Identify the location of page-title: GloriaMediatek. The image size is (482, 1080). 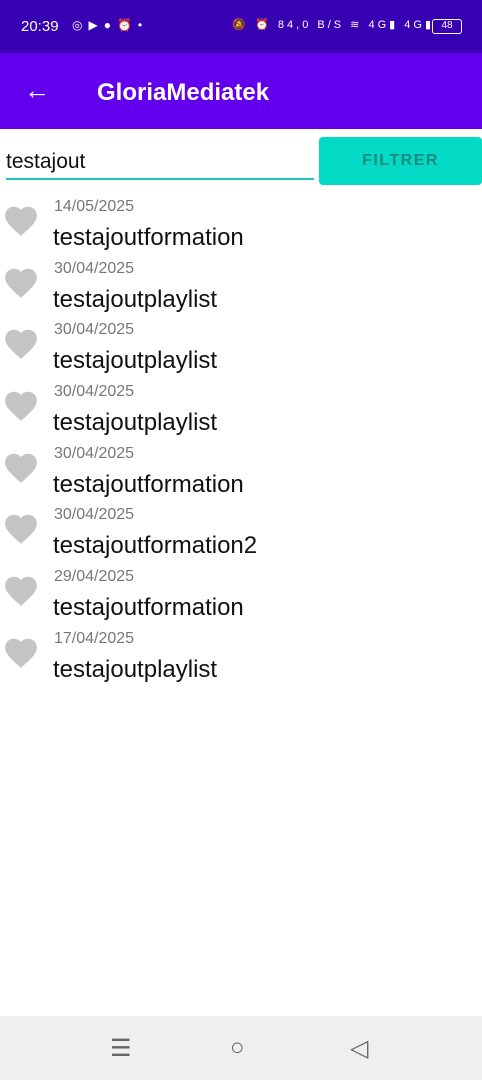
(183, 92).